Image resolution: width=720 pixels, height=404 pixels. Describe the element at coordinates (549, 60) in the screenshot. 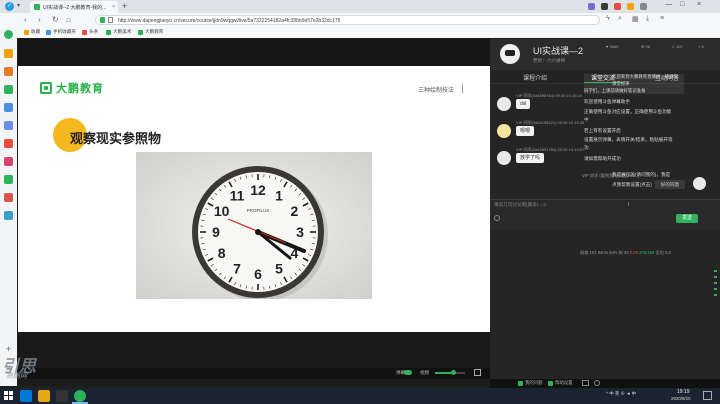

I see `teacher-name: 老师：六六讲师` at that location.